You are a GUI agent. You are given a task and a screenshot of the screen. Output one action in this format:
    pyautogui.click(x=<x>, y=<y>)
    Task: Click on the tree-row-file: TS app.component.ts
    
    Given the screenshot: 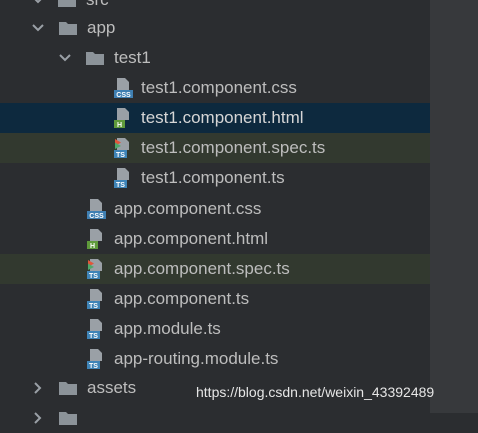 What is the action you would take?
    pyautogui.click(x=215, y=299)
    